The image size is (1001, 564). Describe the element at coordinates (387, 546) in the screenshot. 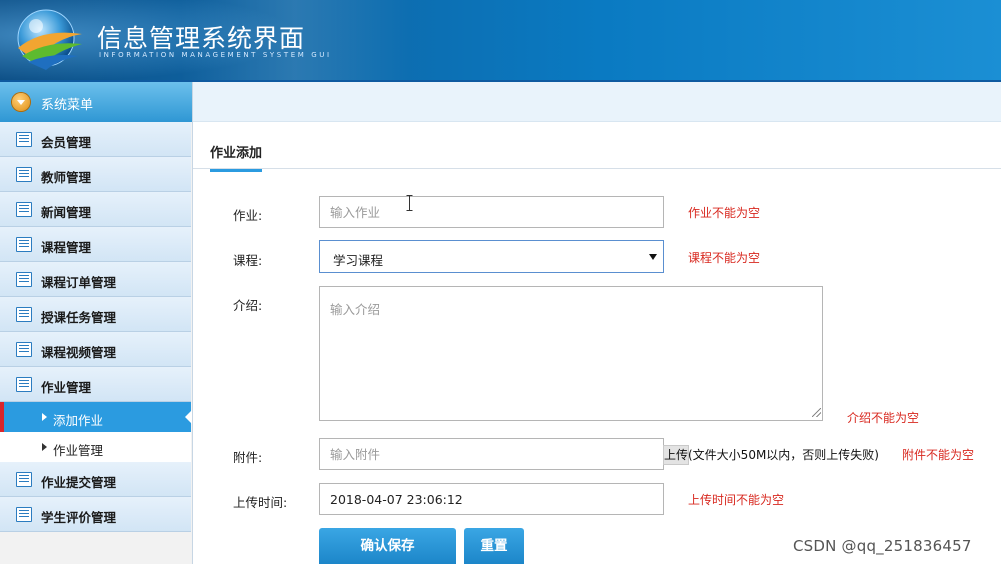

I see `save-button: 确认保存` at that location.